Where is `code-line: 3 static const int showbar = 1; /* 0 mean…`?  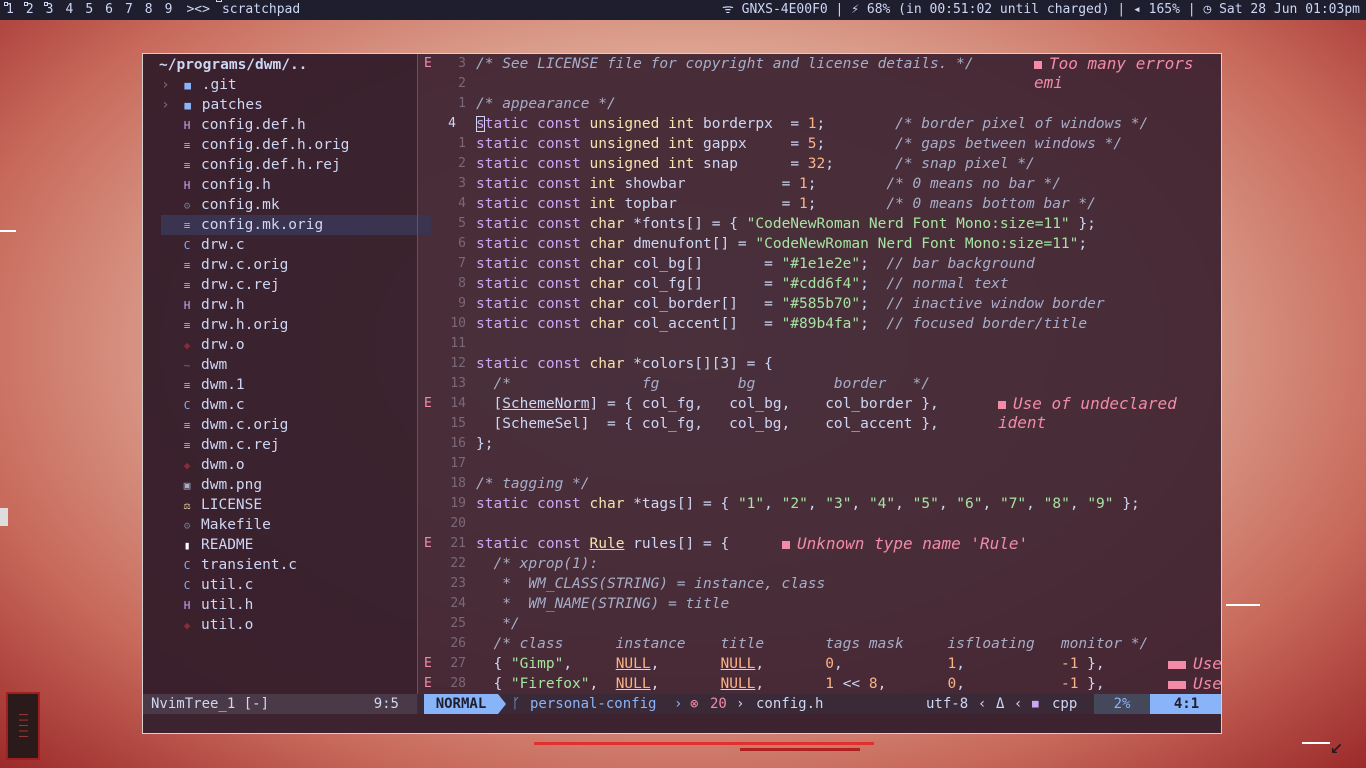 code-line: 3 static const int showbar = 1; /* 0 mean… is located at coordinates (819, 184).